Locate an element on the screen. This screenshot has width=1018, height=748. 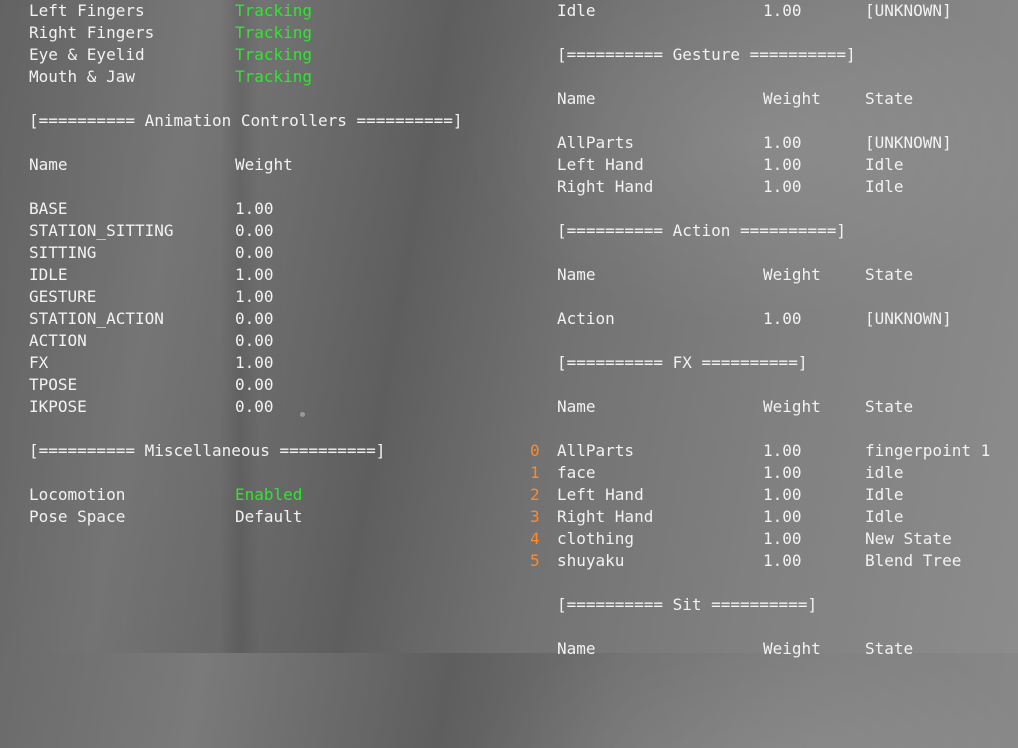
layer-index: 4 is located at coordinates (535, 538).